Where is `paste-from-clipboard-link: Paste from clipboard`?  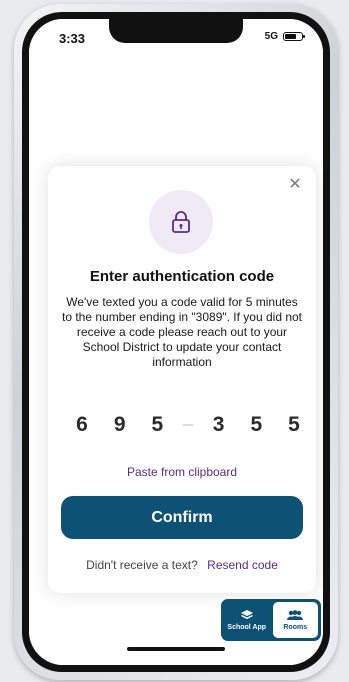
paste-from-clipboard-link: Paste from clipboard is located at coordinates (182, 472).